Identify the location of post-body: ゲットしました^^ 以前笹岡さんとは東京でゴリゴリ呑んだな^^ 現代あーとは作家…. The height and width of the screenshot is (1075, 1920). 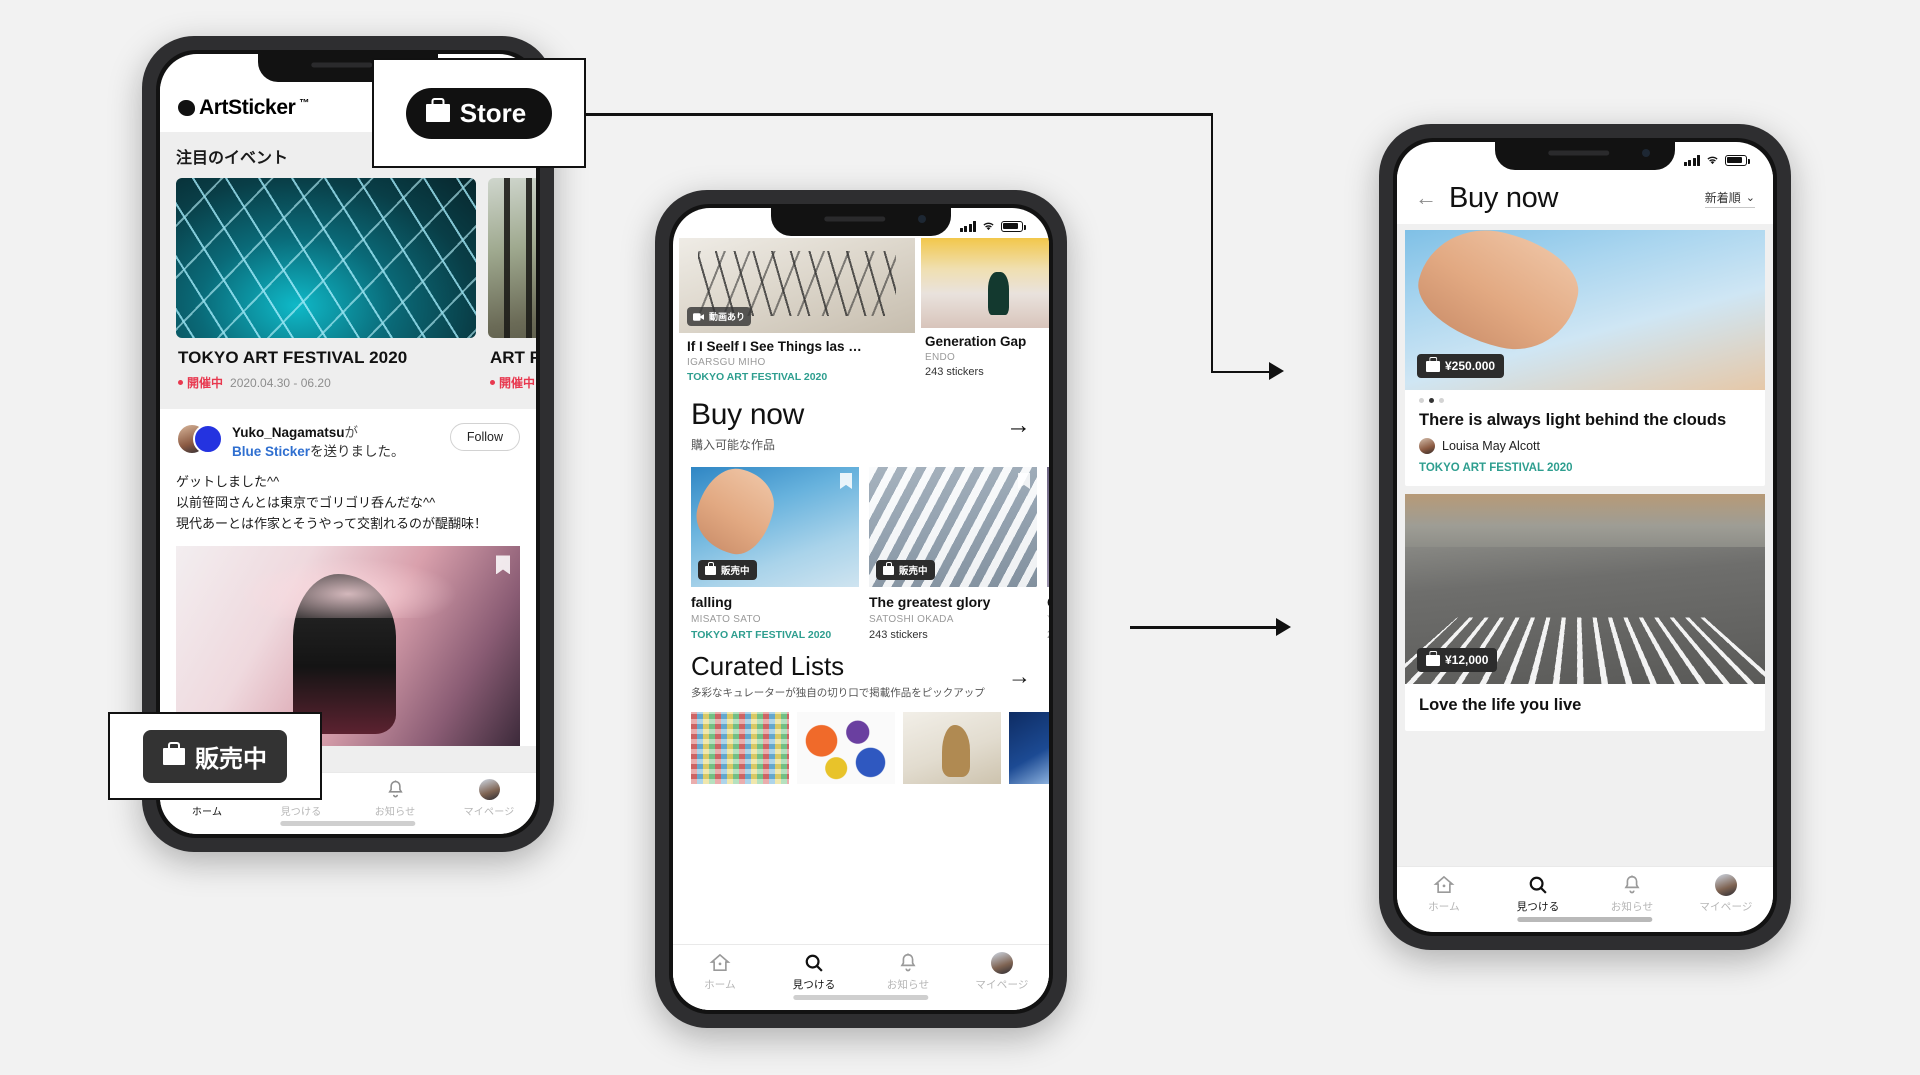
(348, 502).